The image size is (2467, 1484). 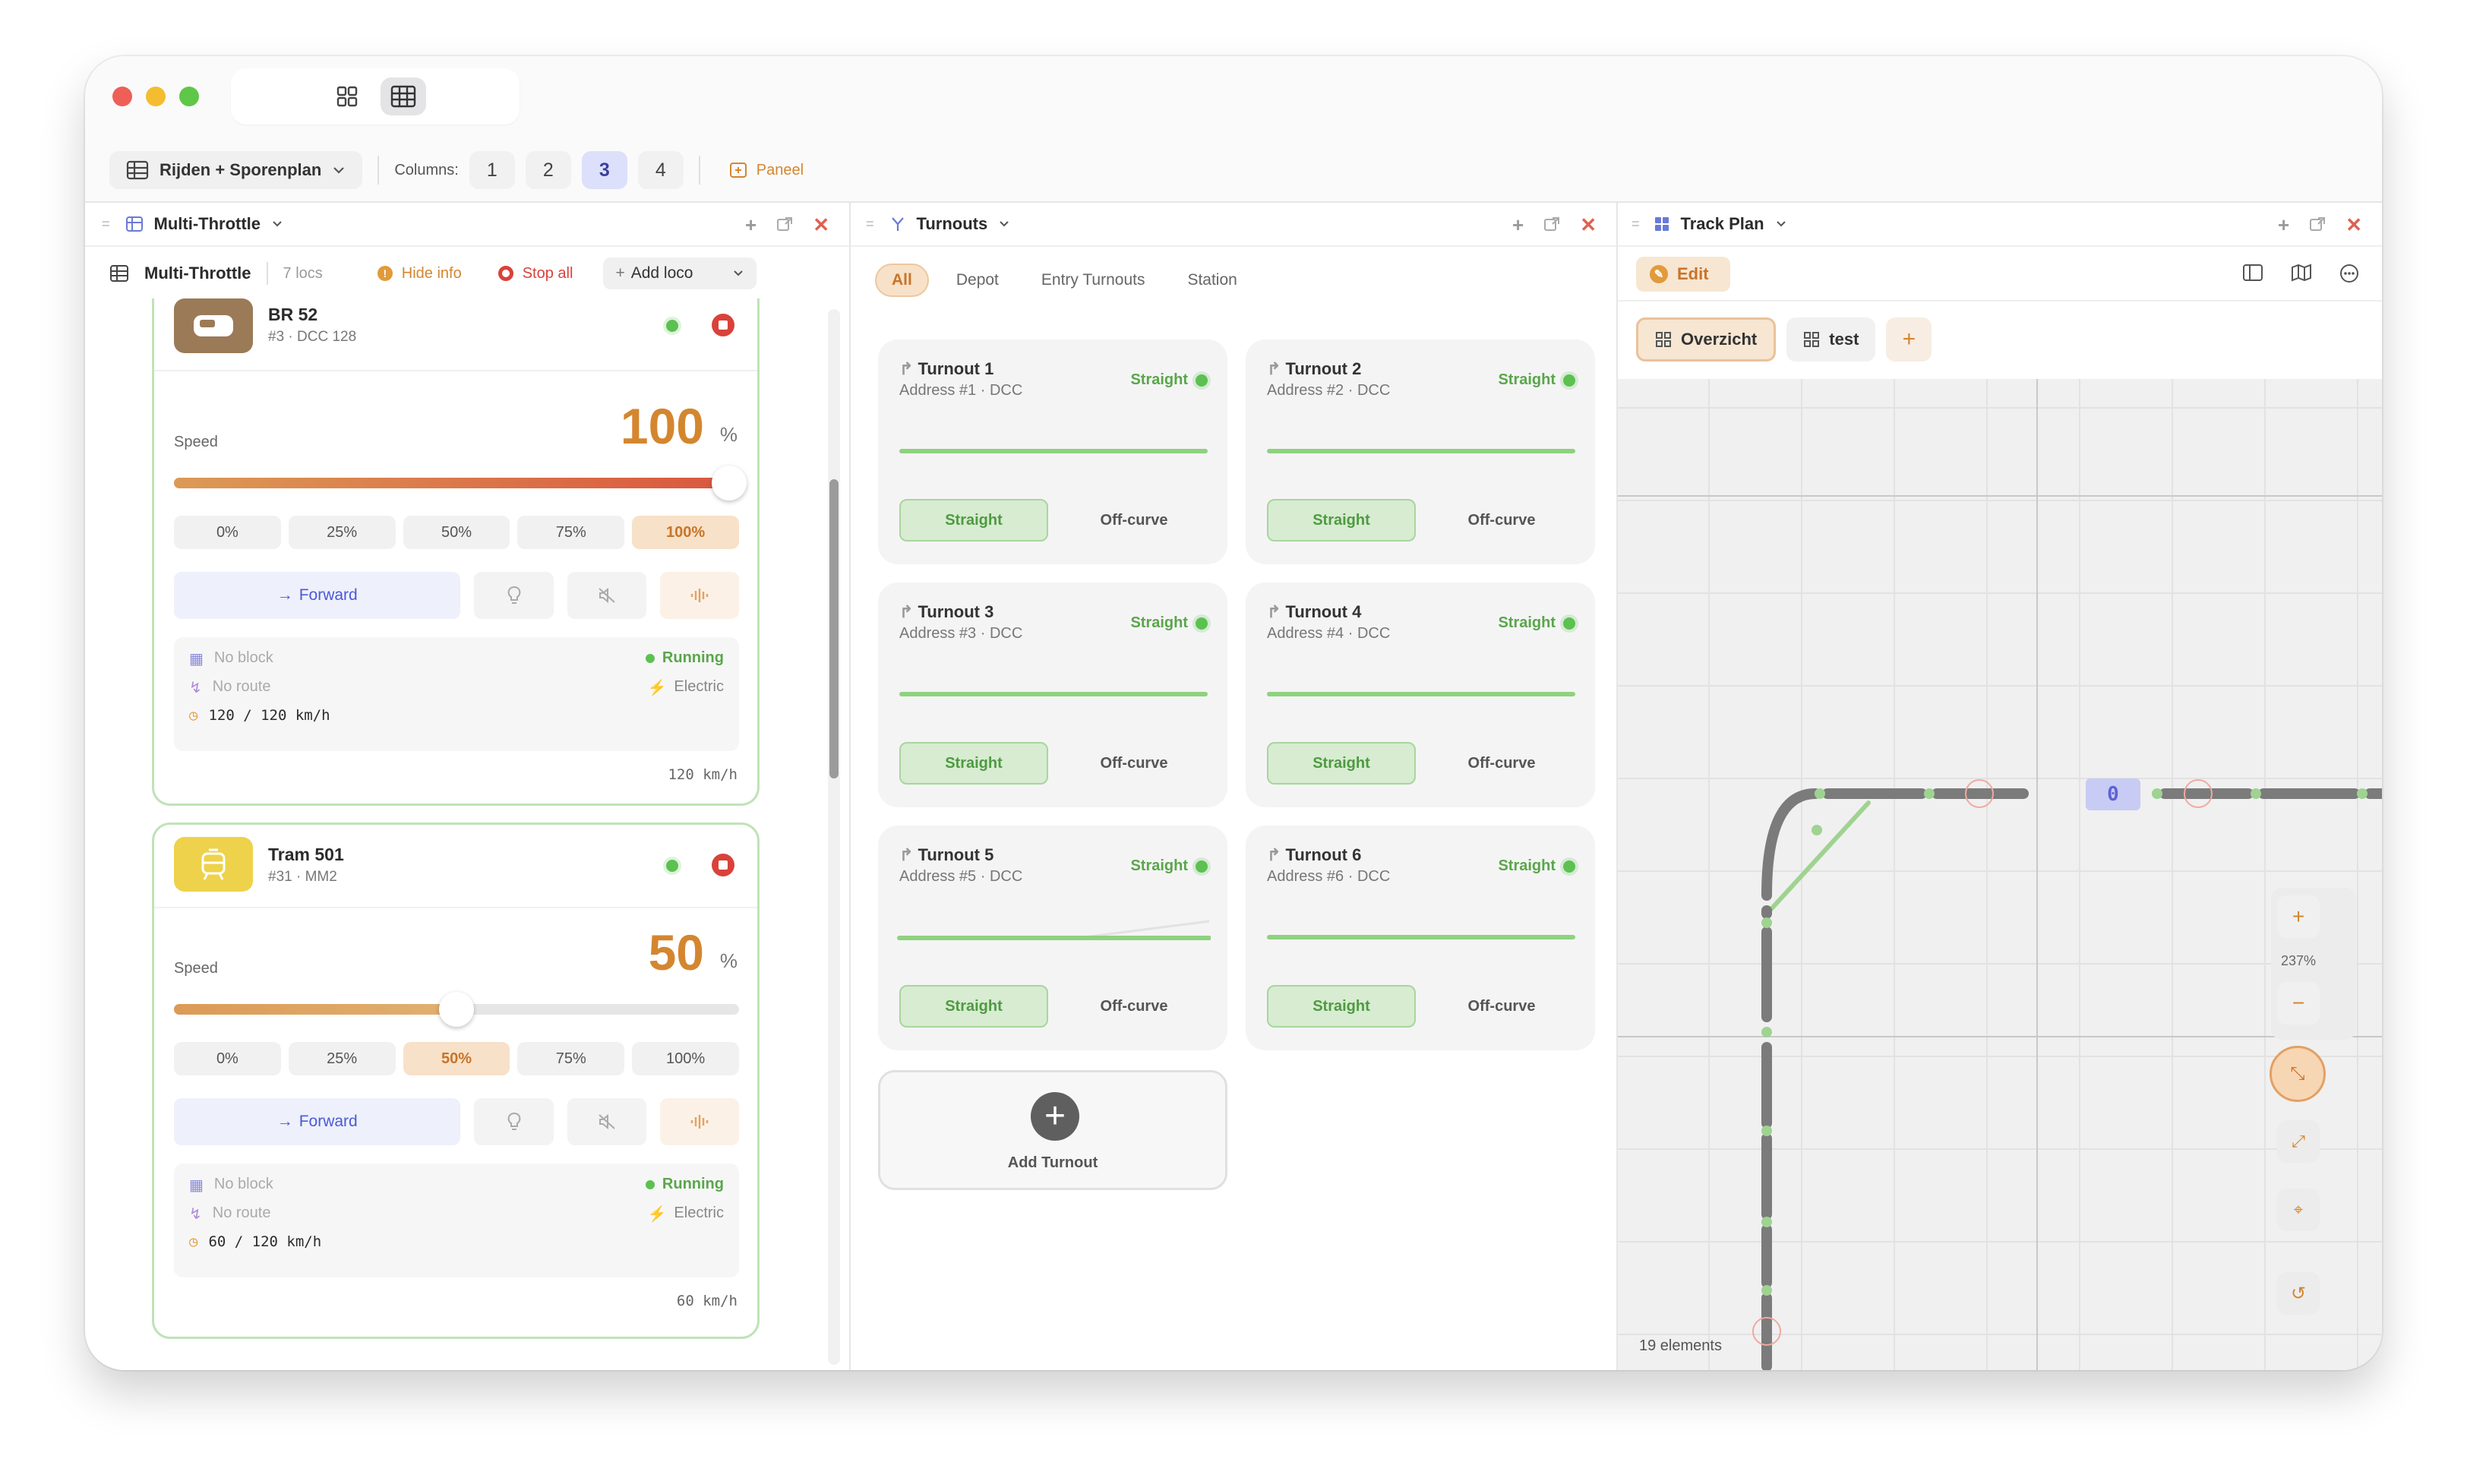 I want to click on scrollbar-track, so click(x=834, y=837).